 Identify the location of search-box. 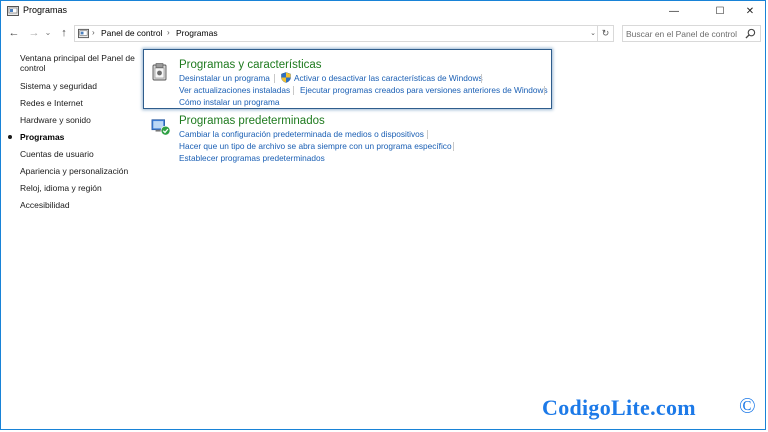
(691, 33).